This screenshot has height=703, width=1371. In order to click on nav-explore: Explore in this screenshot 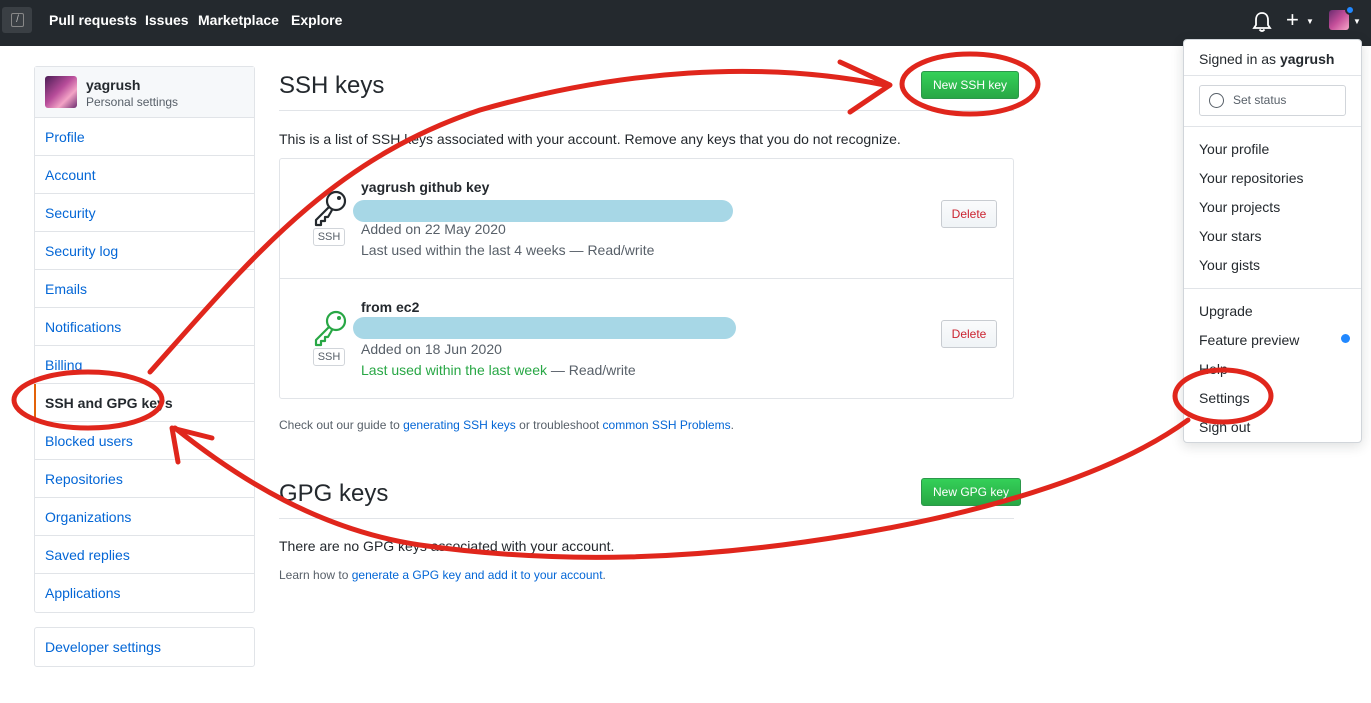, I will do `click(316, 20)`.